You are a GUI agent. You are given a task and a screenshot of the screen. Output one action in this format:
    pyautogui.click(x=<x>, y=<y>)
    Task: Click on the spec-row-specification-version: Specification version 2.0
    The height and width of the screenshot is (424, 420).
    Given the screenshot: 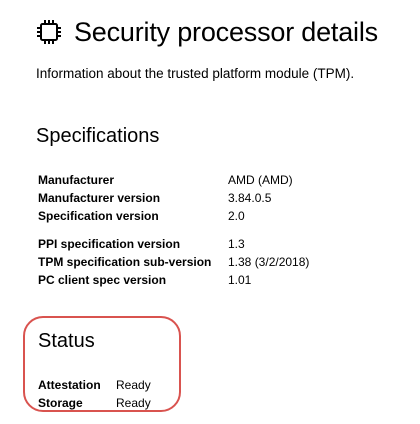 What is the action you would take?
    pyautogui.click(x=141, y=216)
    